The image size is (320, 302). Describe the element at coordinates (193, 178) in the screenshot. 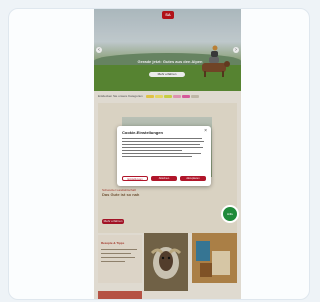

I see `cookie-accept-button: Akzeptieren` at that location.